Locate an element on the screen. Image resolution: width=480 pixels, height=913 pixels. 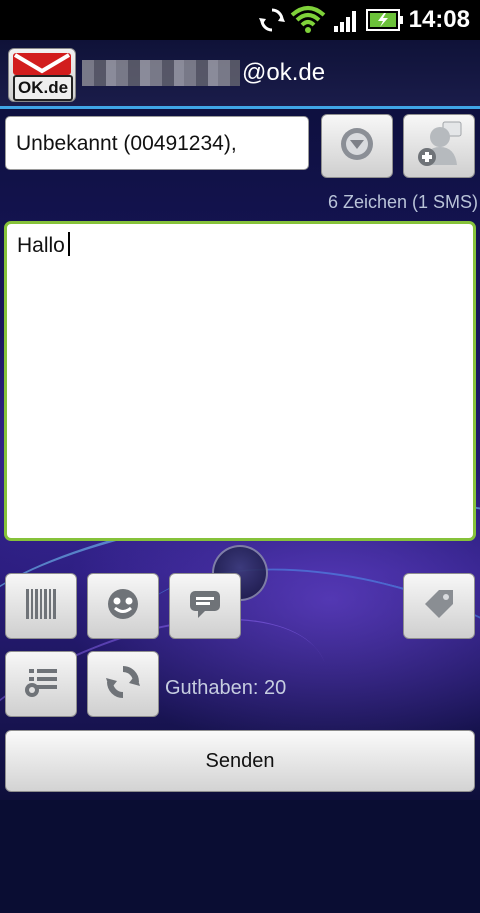
signal-icon is located at coordinates (346, 22).